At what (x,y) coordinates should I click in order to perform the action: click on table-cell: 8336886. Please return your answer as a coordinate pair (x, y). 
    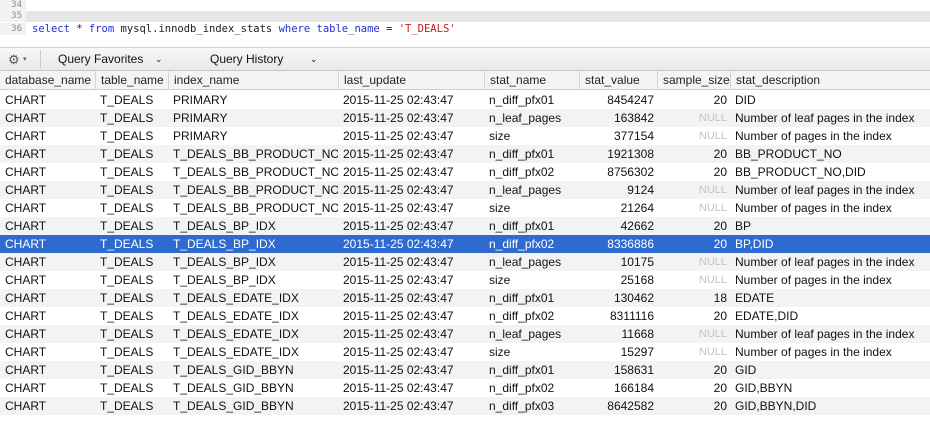
    Looking at the image, I should click on (618, 244).